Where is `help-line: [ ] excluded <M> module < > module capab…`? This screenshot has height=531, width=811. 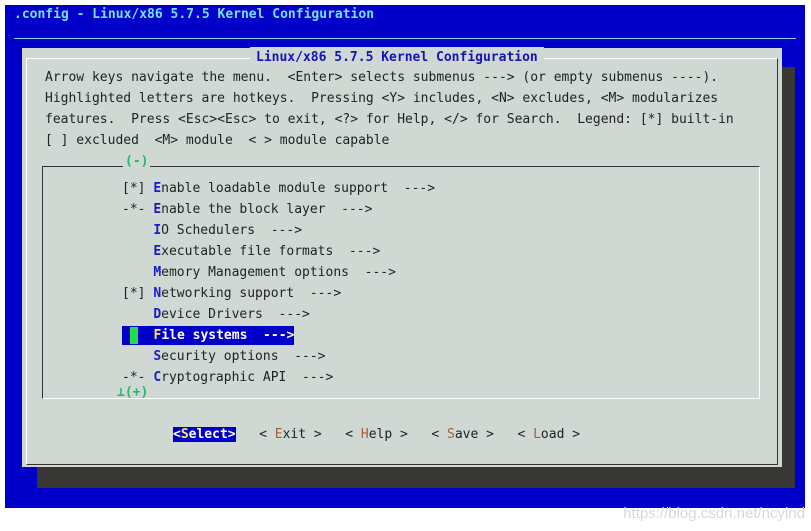
help-line: [ ] excluded <M> module < > module capab… is located at coordinates (217, 140).